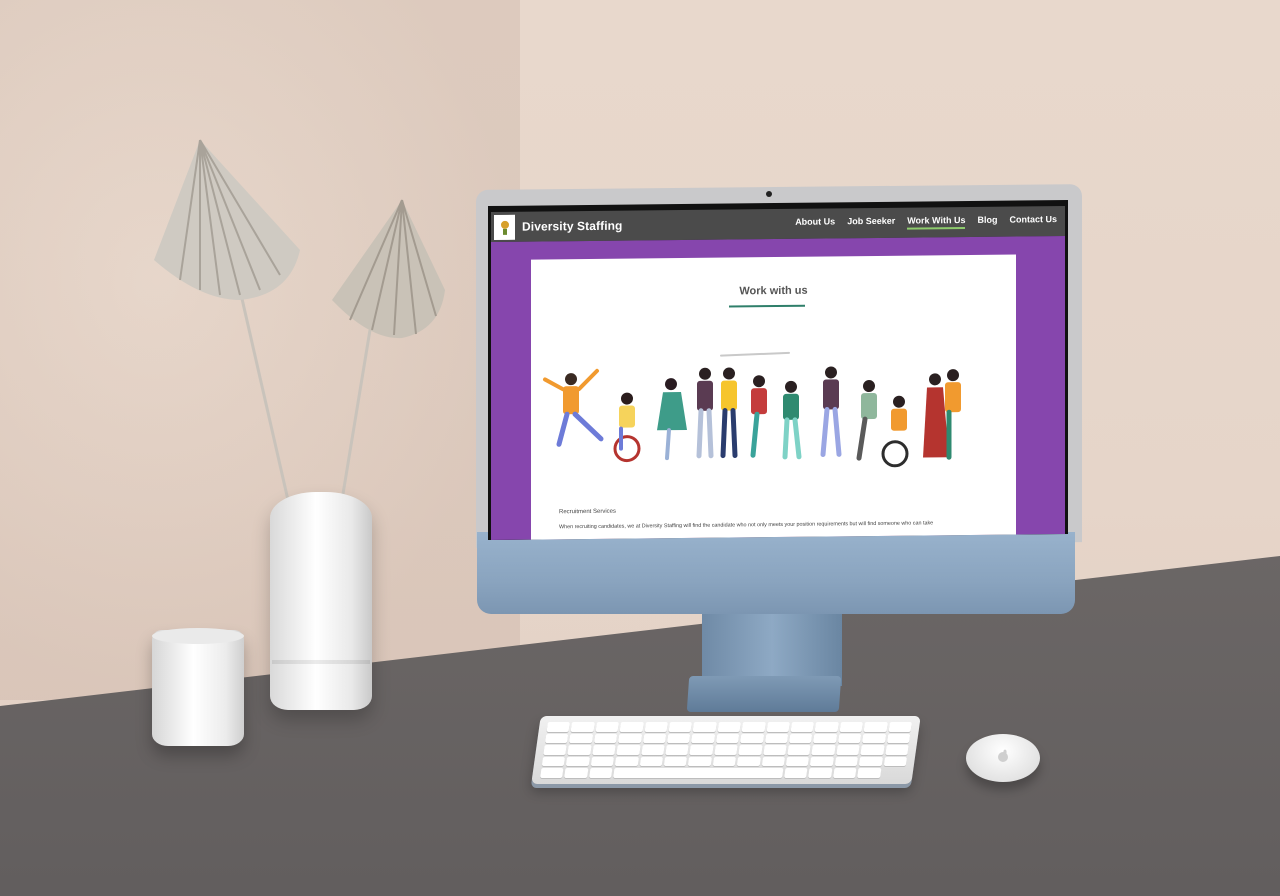 Image resolution: width=1280 pixels, height=896 pixels. I want to click on section-heading: Recruitment Services, so click(588, 512).